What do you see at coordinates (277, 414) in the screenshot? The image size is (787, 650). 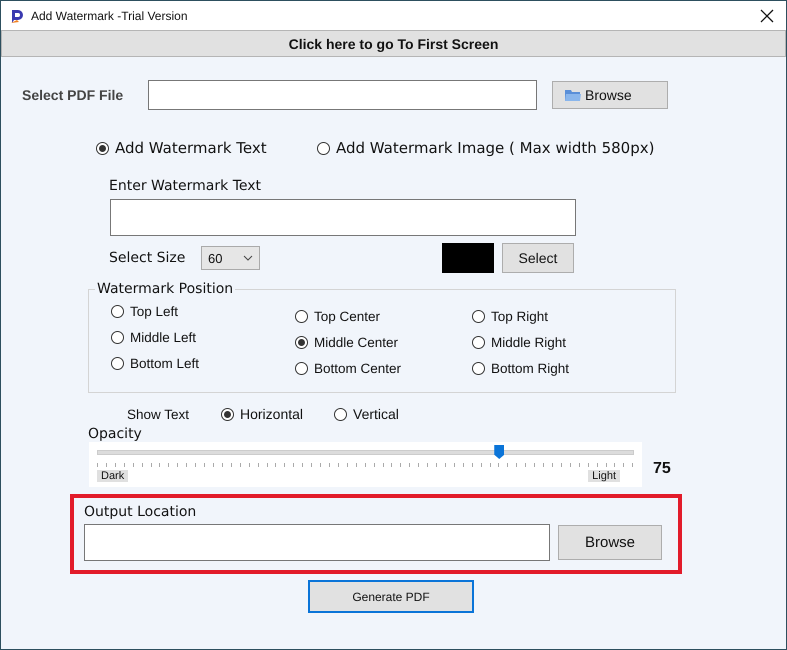 I see `orientation-radio: Horizontal` at bounding box center [277, 414].